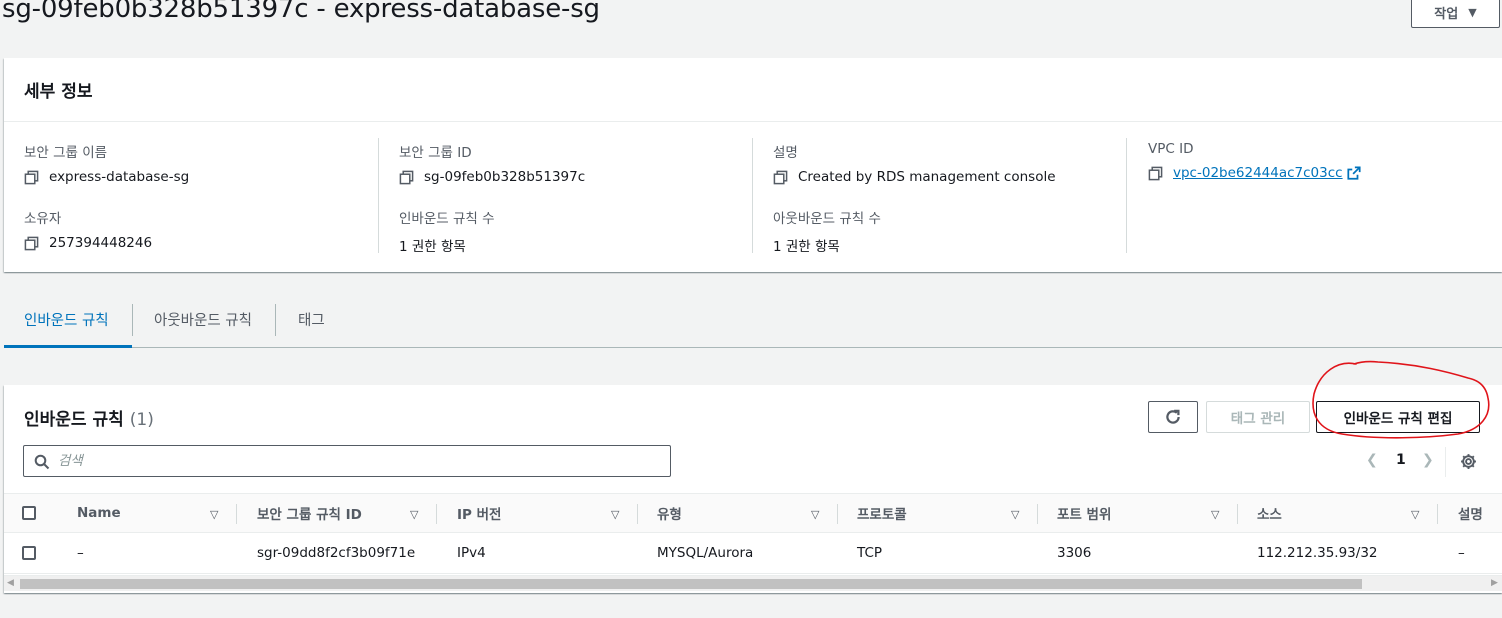 The image size is (1502, 618). Describe the element at coordinates (99, 513) in the screenshot. I see `column-header-name: Name` at that location.